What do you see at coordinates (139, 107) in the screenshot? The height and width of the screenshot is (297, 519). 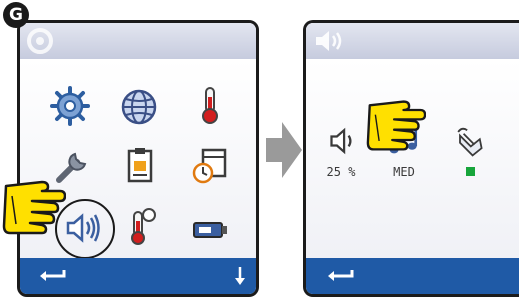 I see `globe-icon` at bounding box center [139, 107].